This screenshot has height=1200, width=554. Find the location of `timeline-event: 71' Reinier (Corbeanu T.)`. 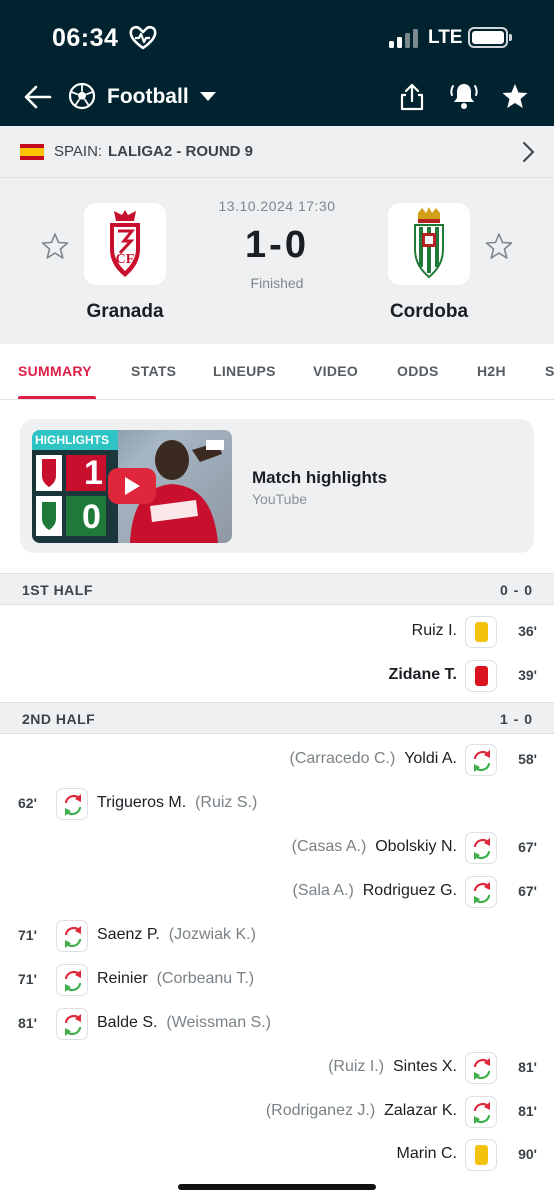

timeline-event: 71' Reinier (Corbeanu T.) is located at coordinates (277, 980).